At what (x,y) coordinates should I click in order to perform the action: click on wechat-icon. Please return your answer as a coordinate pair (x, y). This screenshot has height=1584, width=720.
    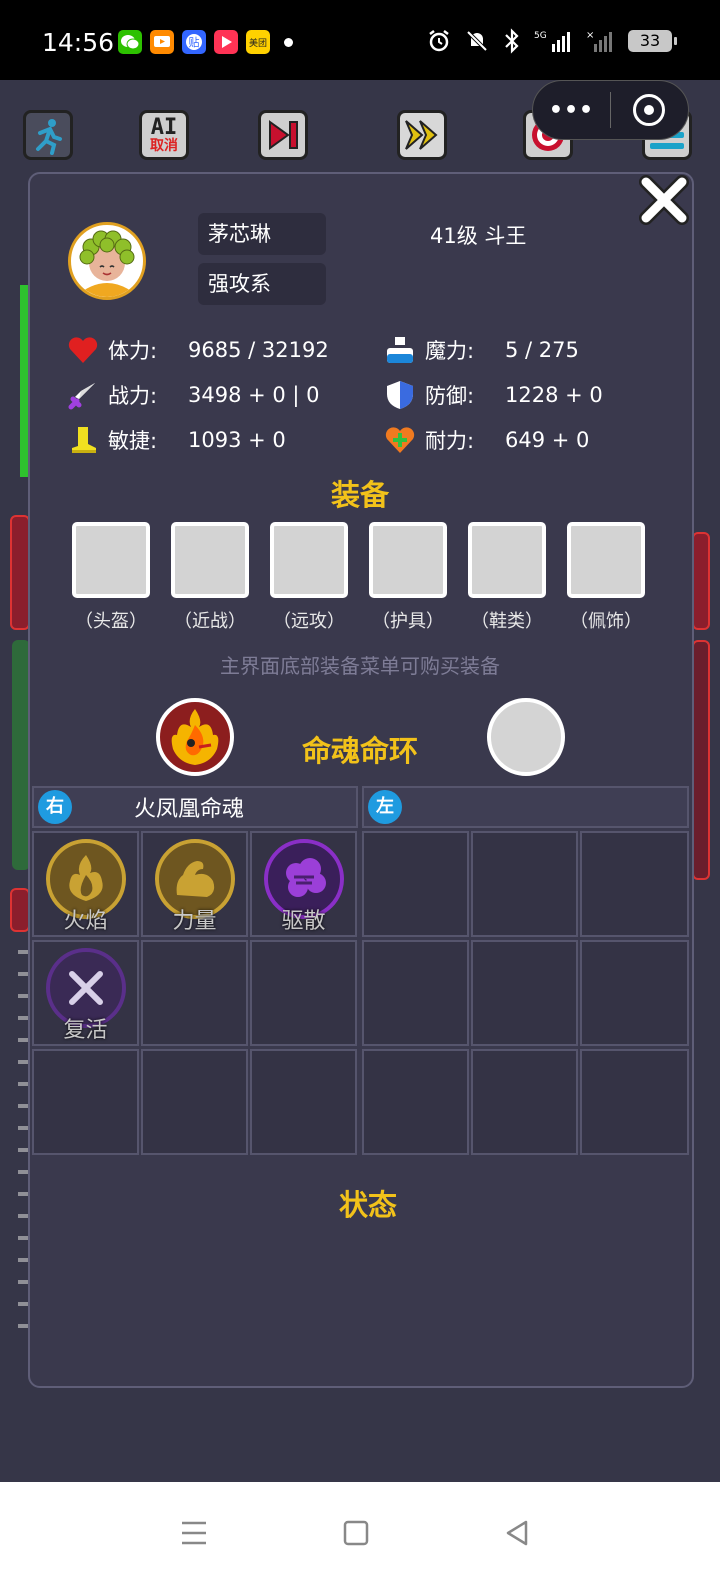
    Looking at the image, I should click on (130, 42).